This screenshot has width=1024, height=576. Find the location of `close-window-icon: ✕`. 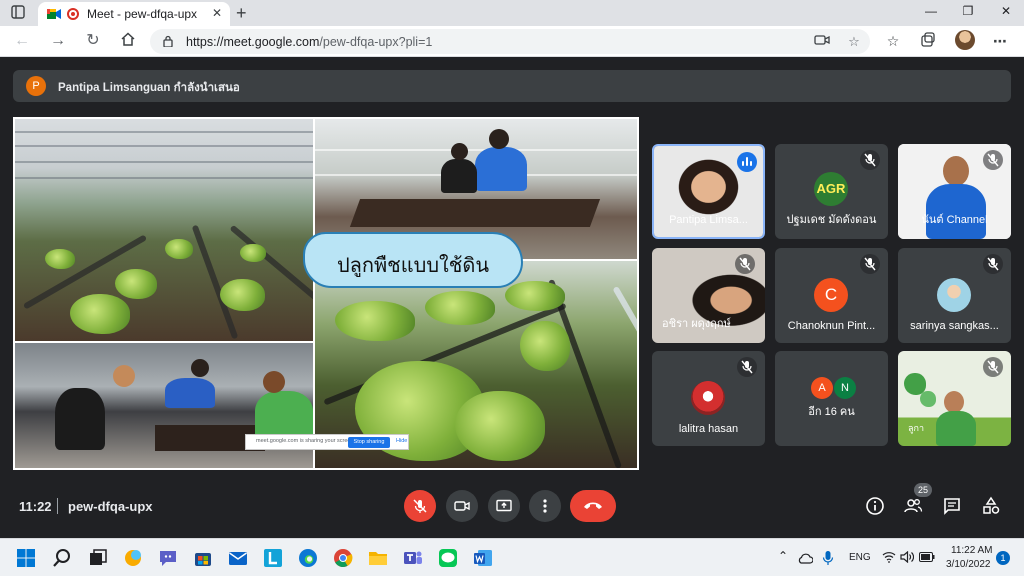

close-window-icon: ✕ is located at coordinates (1006, 11).